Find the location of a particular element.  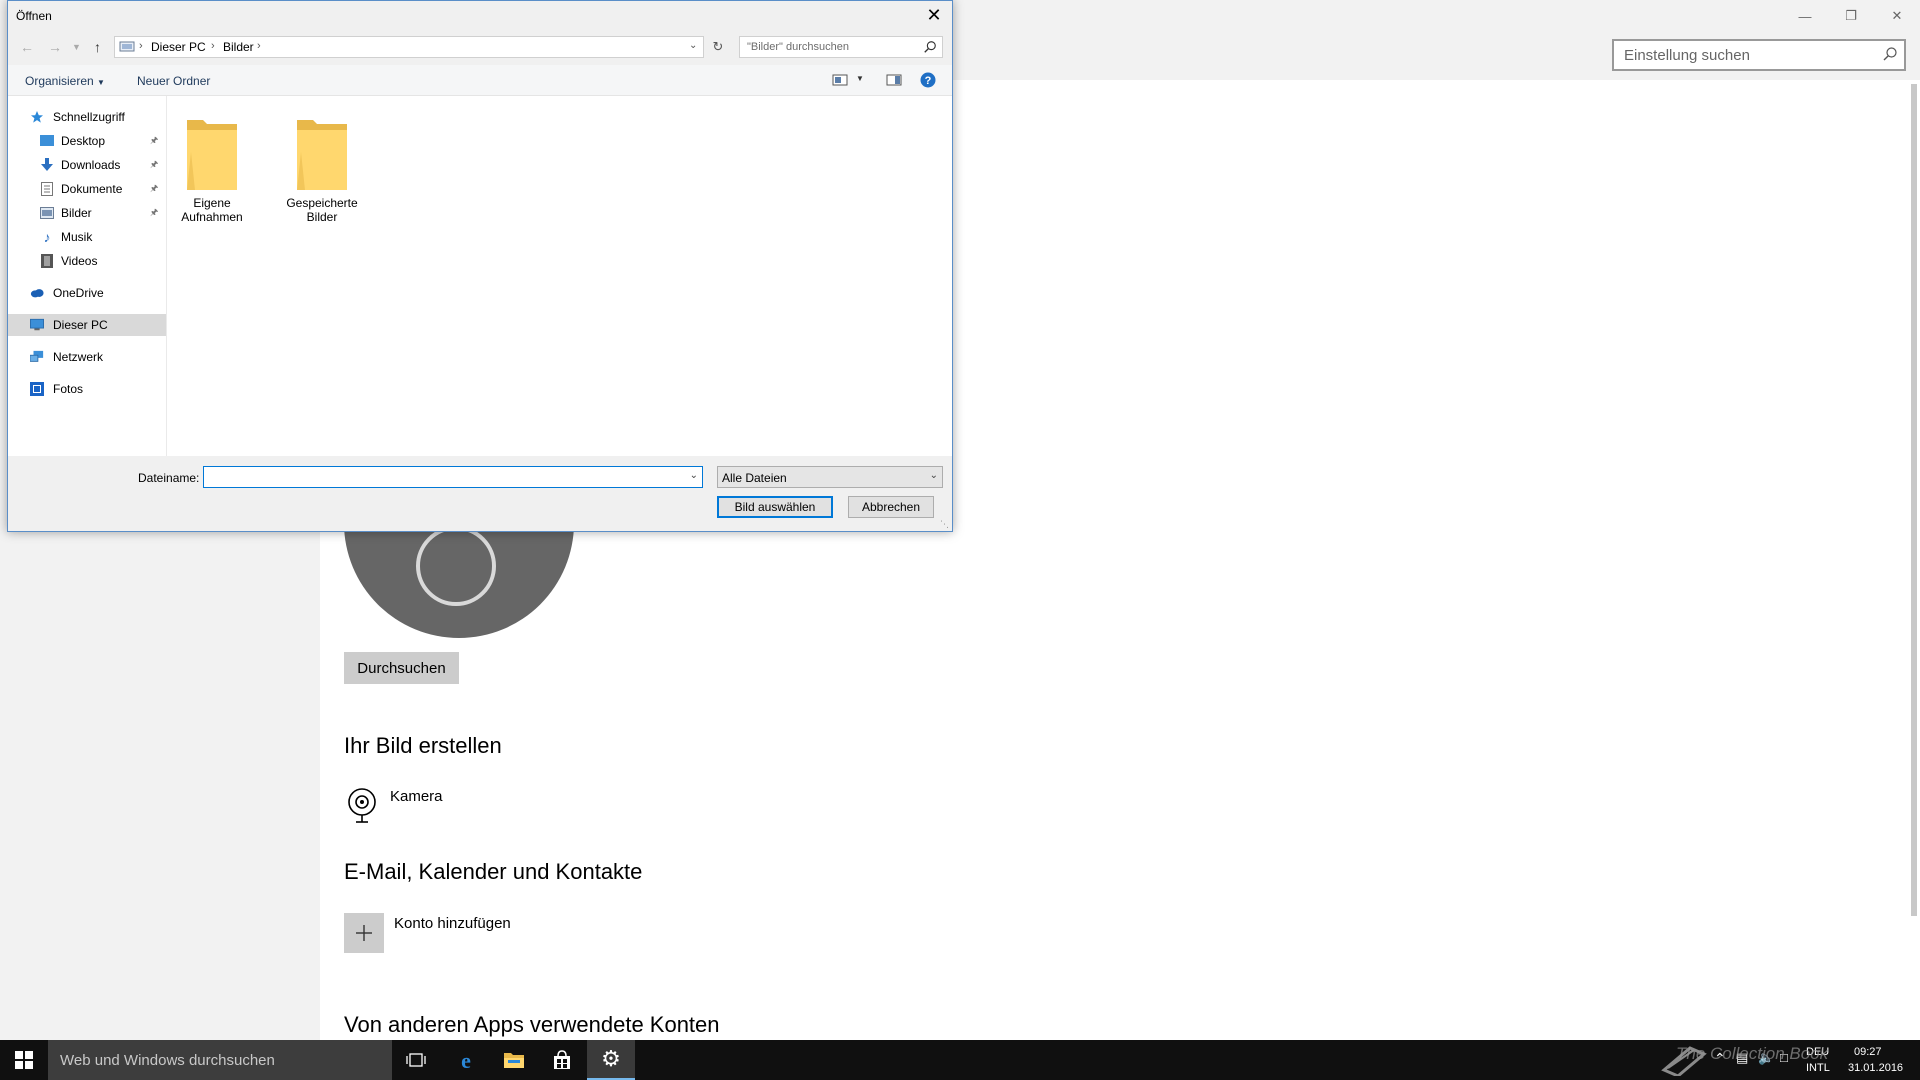

add-account-icon is located at coordinates (364, 933).